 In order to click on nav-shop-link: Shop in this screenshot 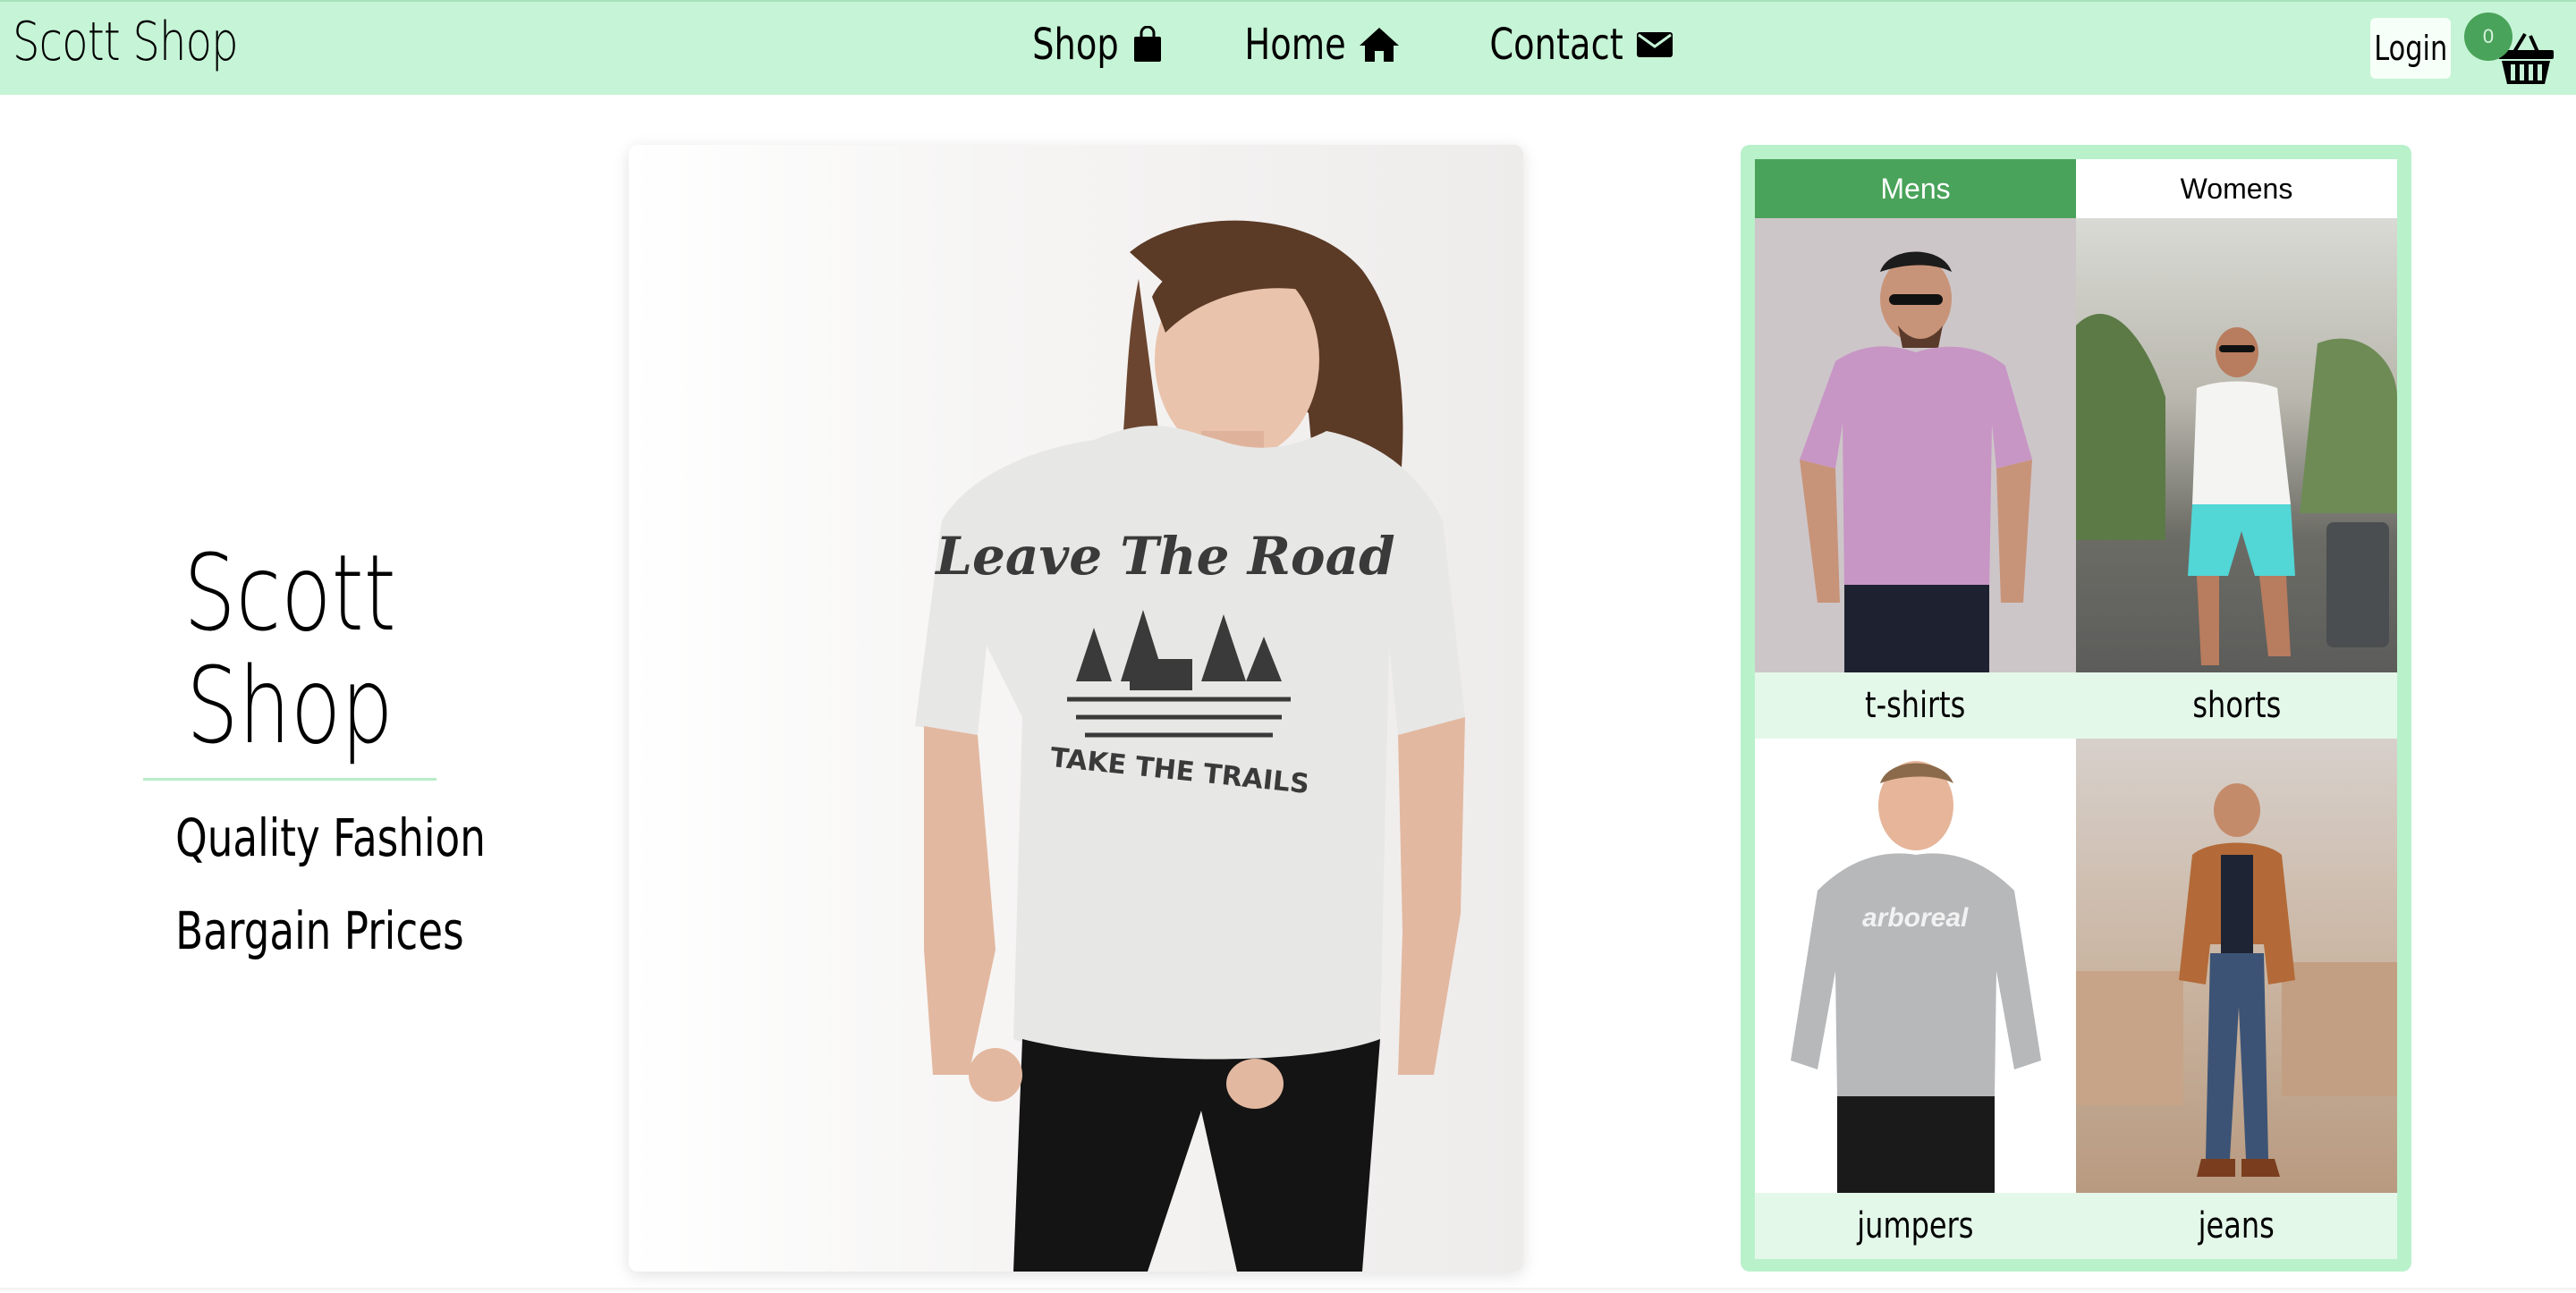, I will do `click(1087, 45)`.